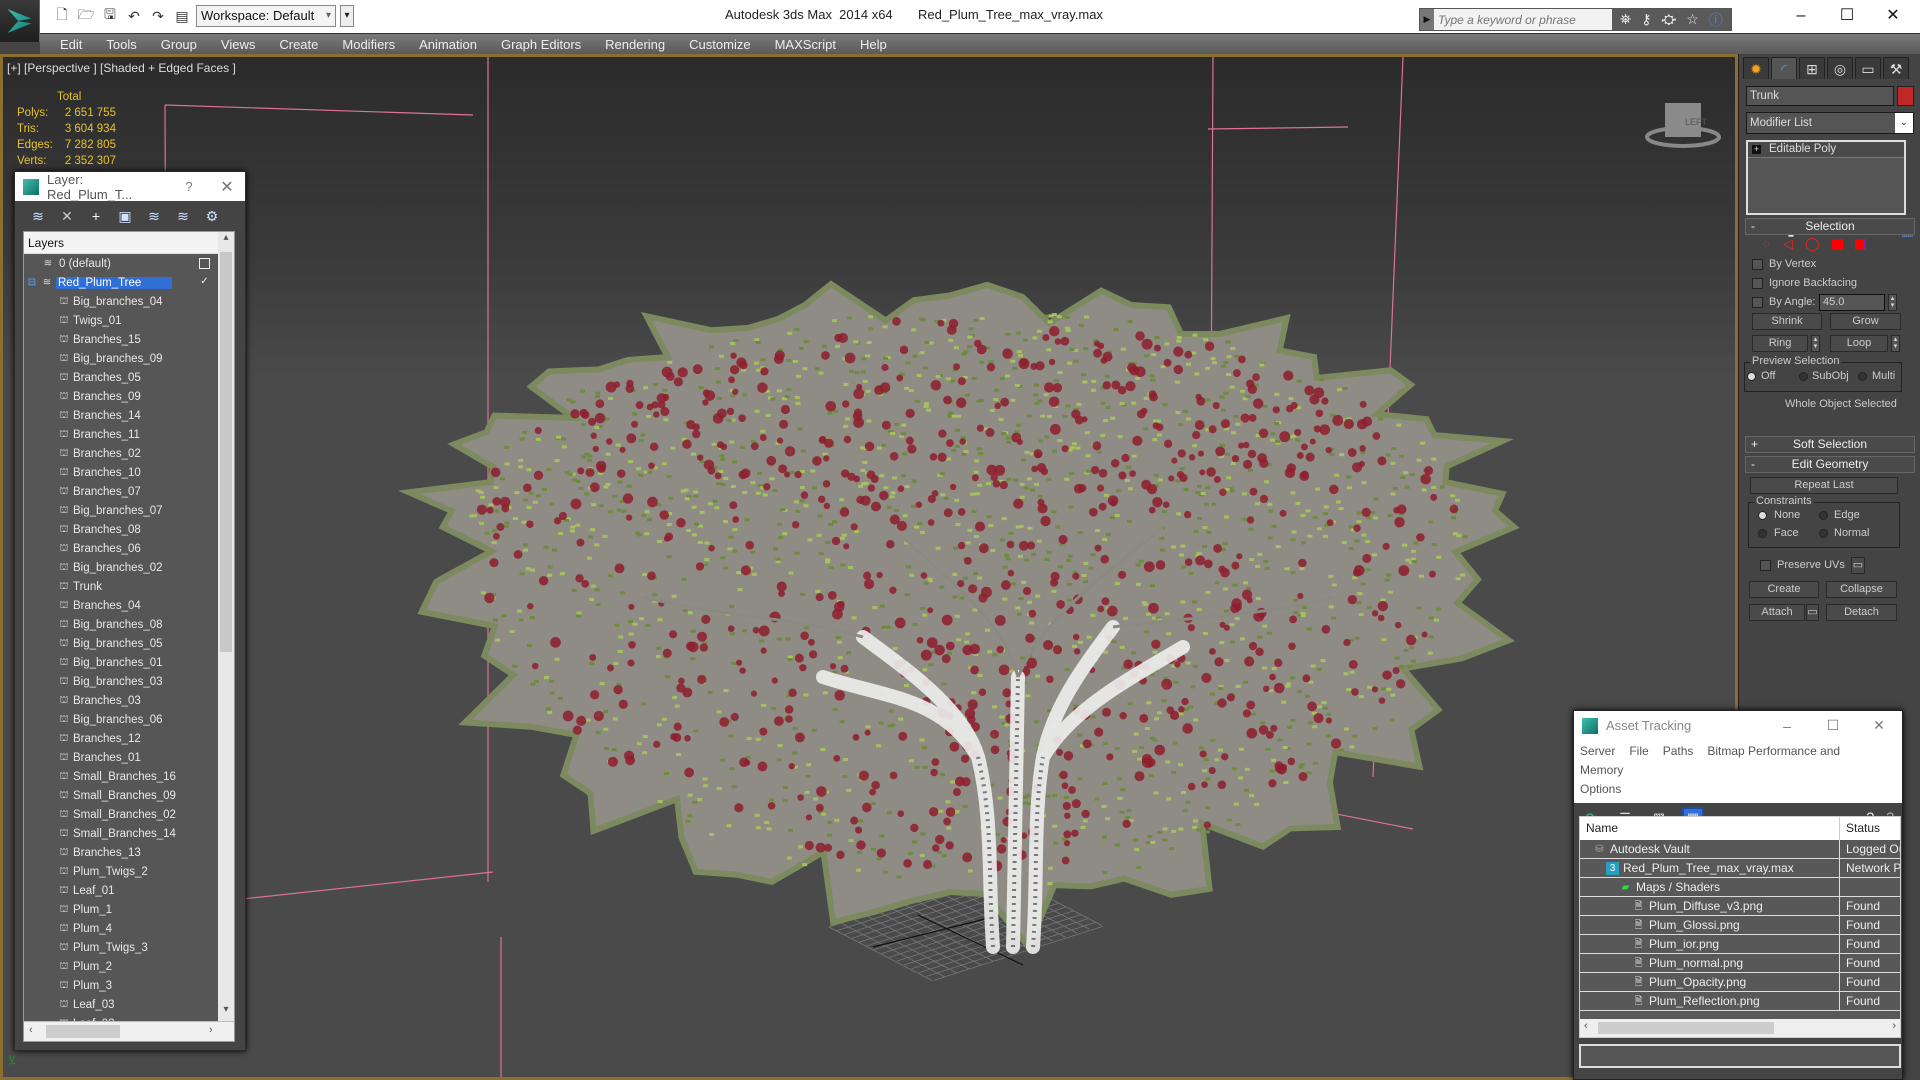  What do you see at coordinates (110, 16) in the screenshot?
I see `save-icon: 🖫` at bounding box center [110, 16].